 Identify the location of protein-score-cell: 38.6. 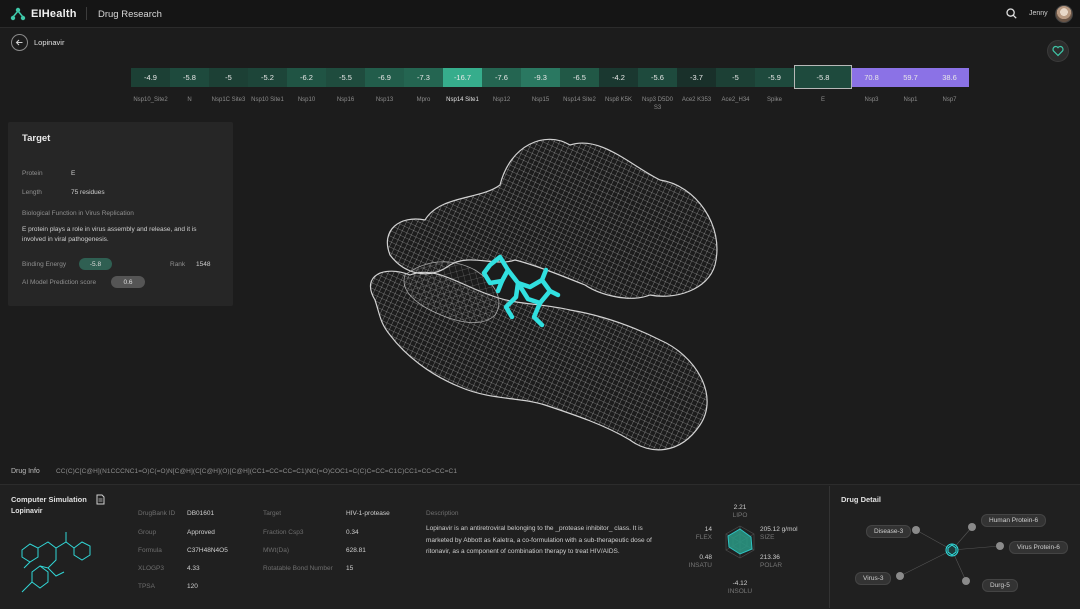
(949, 77).